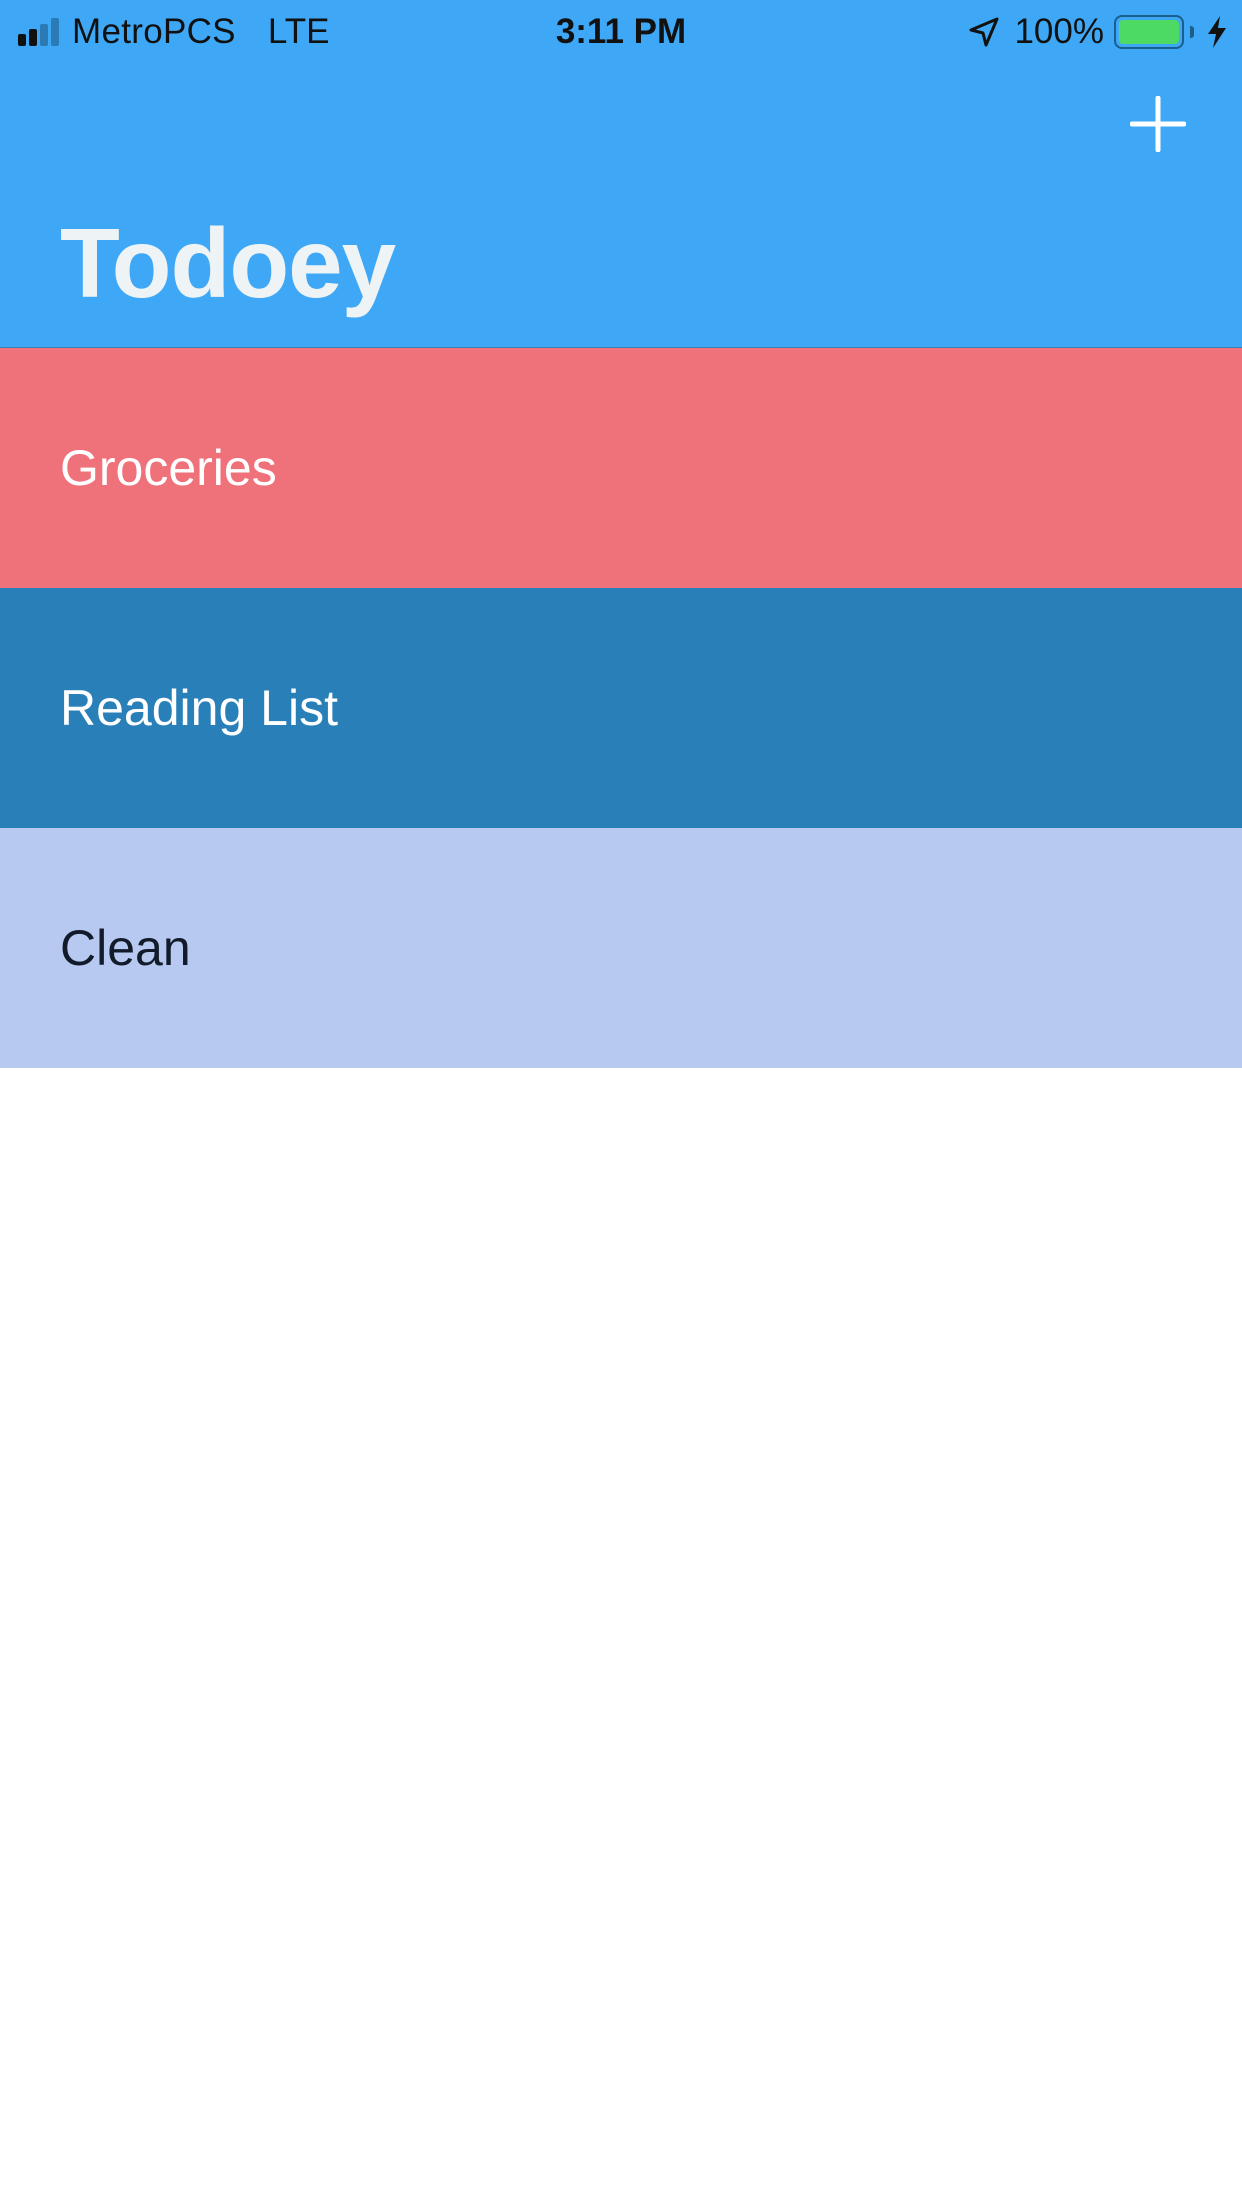  Describe the element at coordinates (1217, 32) in the screenshot. I see `charging-bolt-icon` at that location.